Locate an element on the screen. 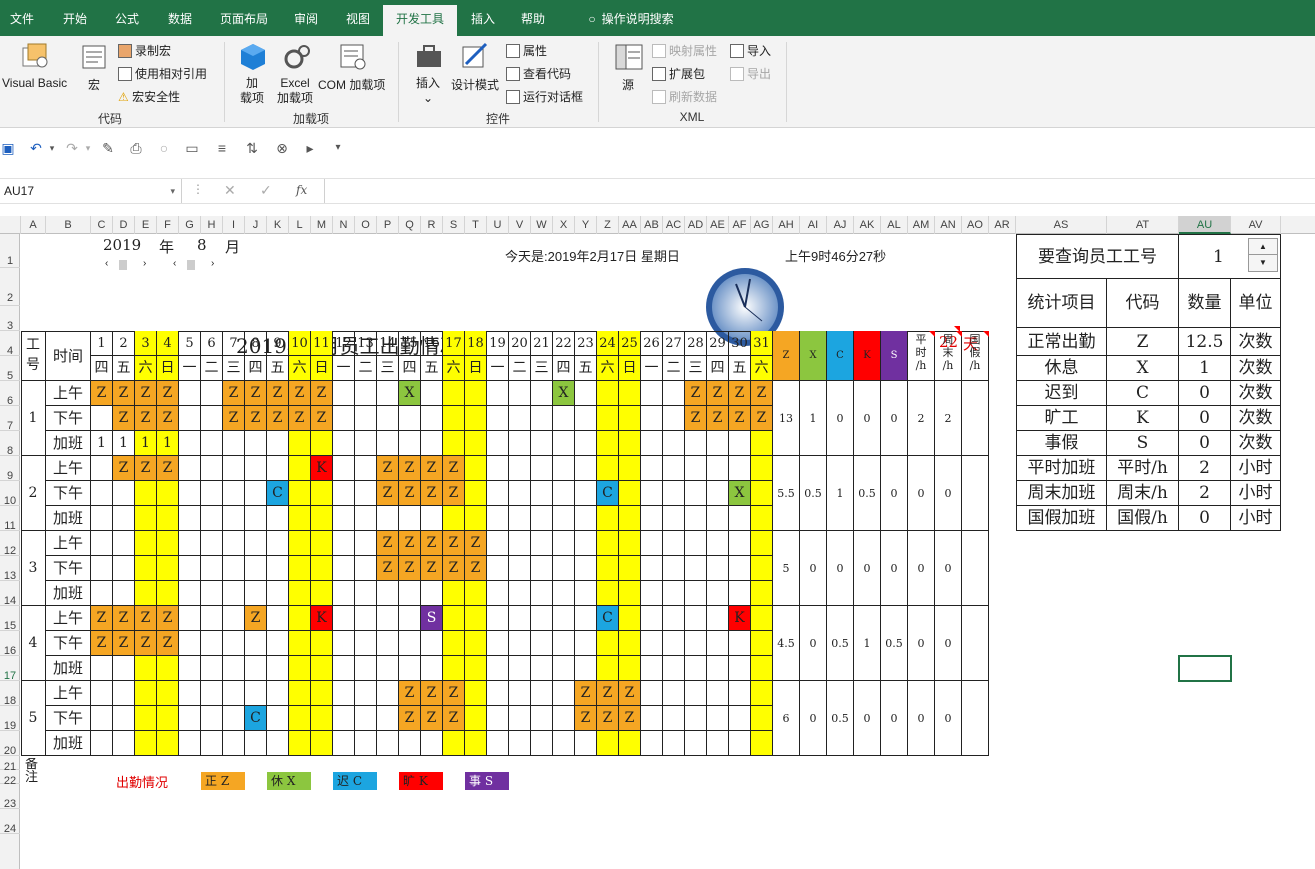 The height and width of the screenshot is (869, 1315). column-header-I: I is located at coordinates (234, 225).